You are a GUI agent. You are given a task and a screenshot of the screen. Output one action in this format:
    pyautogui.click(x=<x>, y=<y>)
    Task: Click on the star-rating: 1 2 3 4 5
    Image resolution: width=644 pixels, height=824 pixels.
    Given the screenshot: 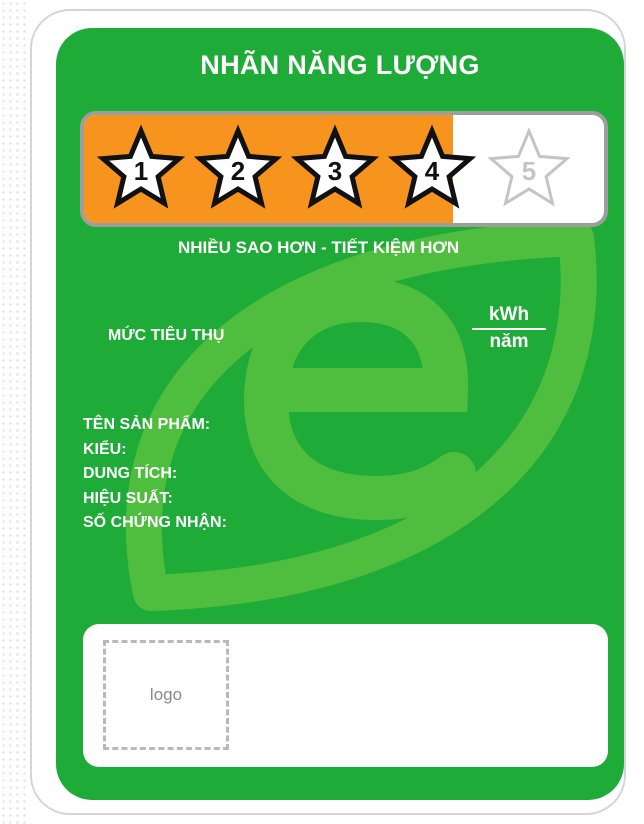 What is the action you would take?
    pyautogui.click(x=344, y=169)
    